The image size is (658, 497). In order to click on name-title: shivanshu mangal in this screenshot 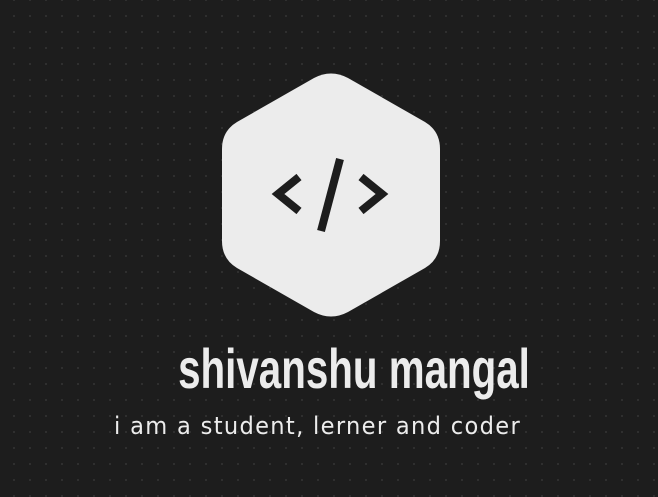, I will do `click(354, 368)`.